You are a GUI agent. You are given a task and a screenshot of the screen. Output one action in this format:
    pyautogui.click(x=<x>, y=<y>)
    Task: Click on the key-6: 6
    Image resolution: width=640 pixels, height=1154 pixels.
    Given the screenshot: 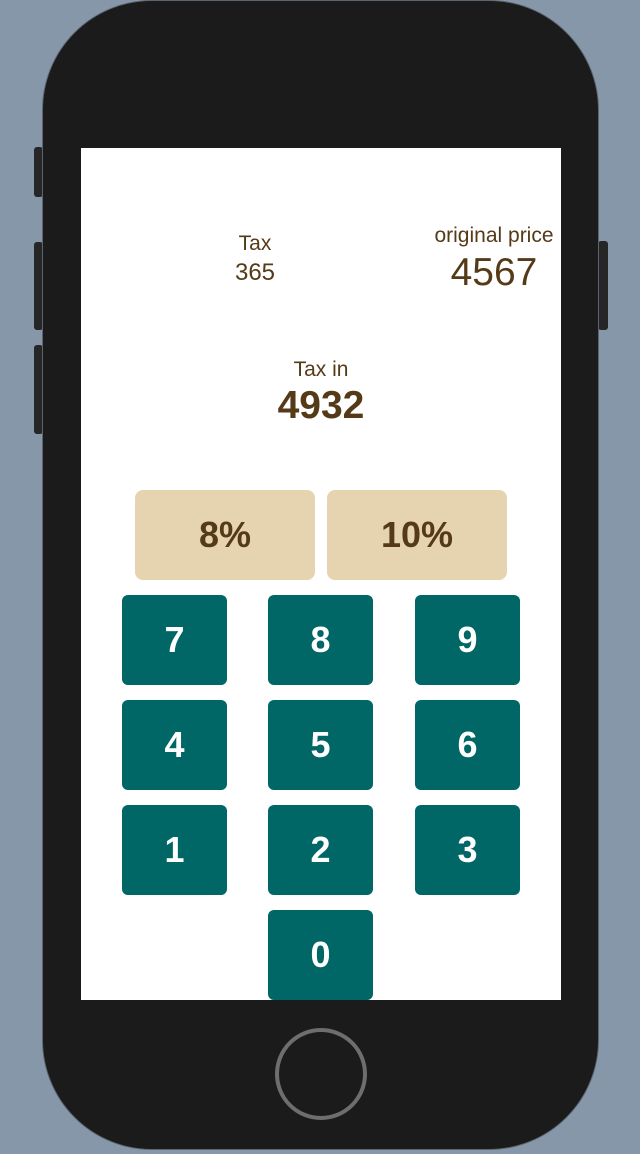 What is the action you would take?
    pyautogui.click(x=467, y=745)
    